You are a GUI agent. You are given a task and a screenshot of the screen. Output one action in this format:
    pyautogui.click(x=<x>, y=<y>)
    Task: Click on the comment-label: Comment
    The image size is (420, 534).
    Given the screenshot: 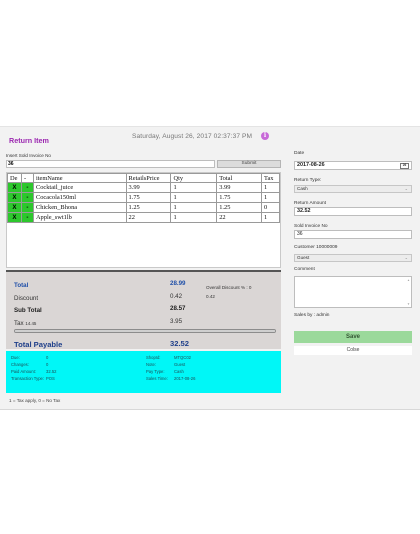 What is the action you would take?
    pyautogui.click(x=304, y=269)
    